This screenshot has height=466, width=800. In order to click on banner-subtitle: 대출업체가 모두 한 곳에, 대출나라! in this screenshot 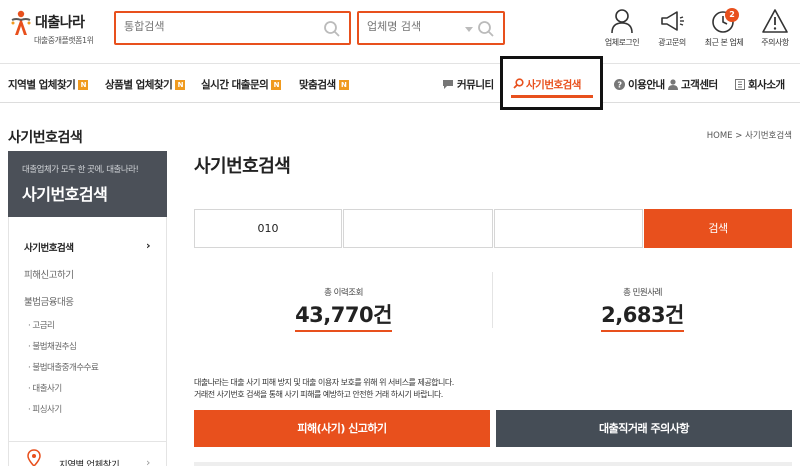, I will do `click(80, 170)`.